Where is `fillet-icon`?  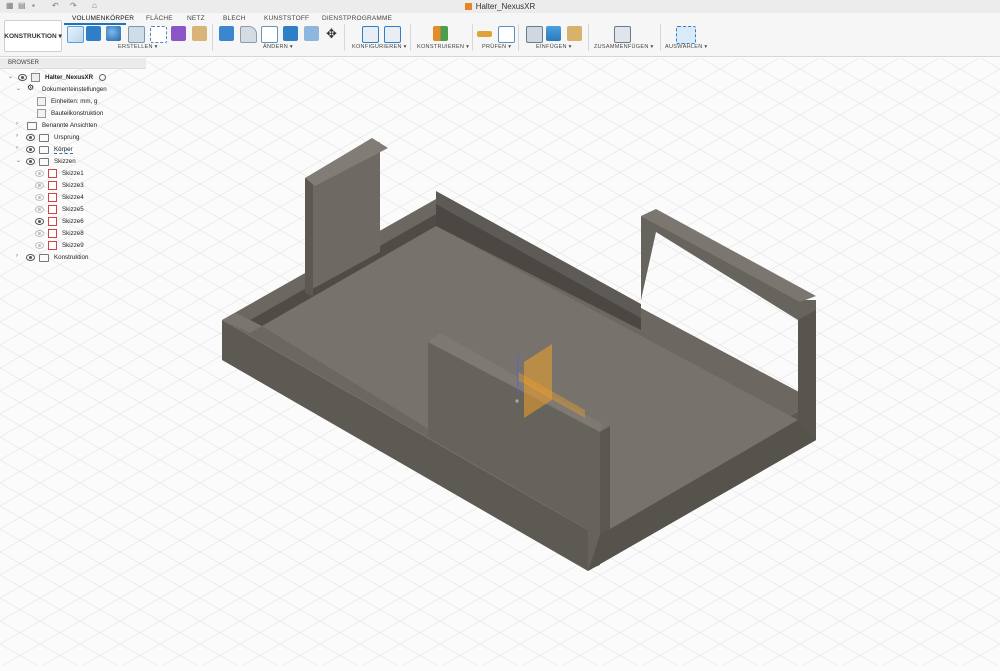 fillet-icon is located at coordinates (248, 34).